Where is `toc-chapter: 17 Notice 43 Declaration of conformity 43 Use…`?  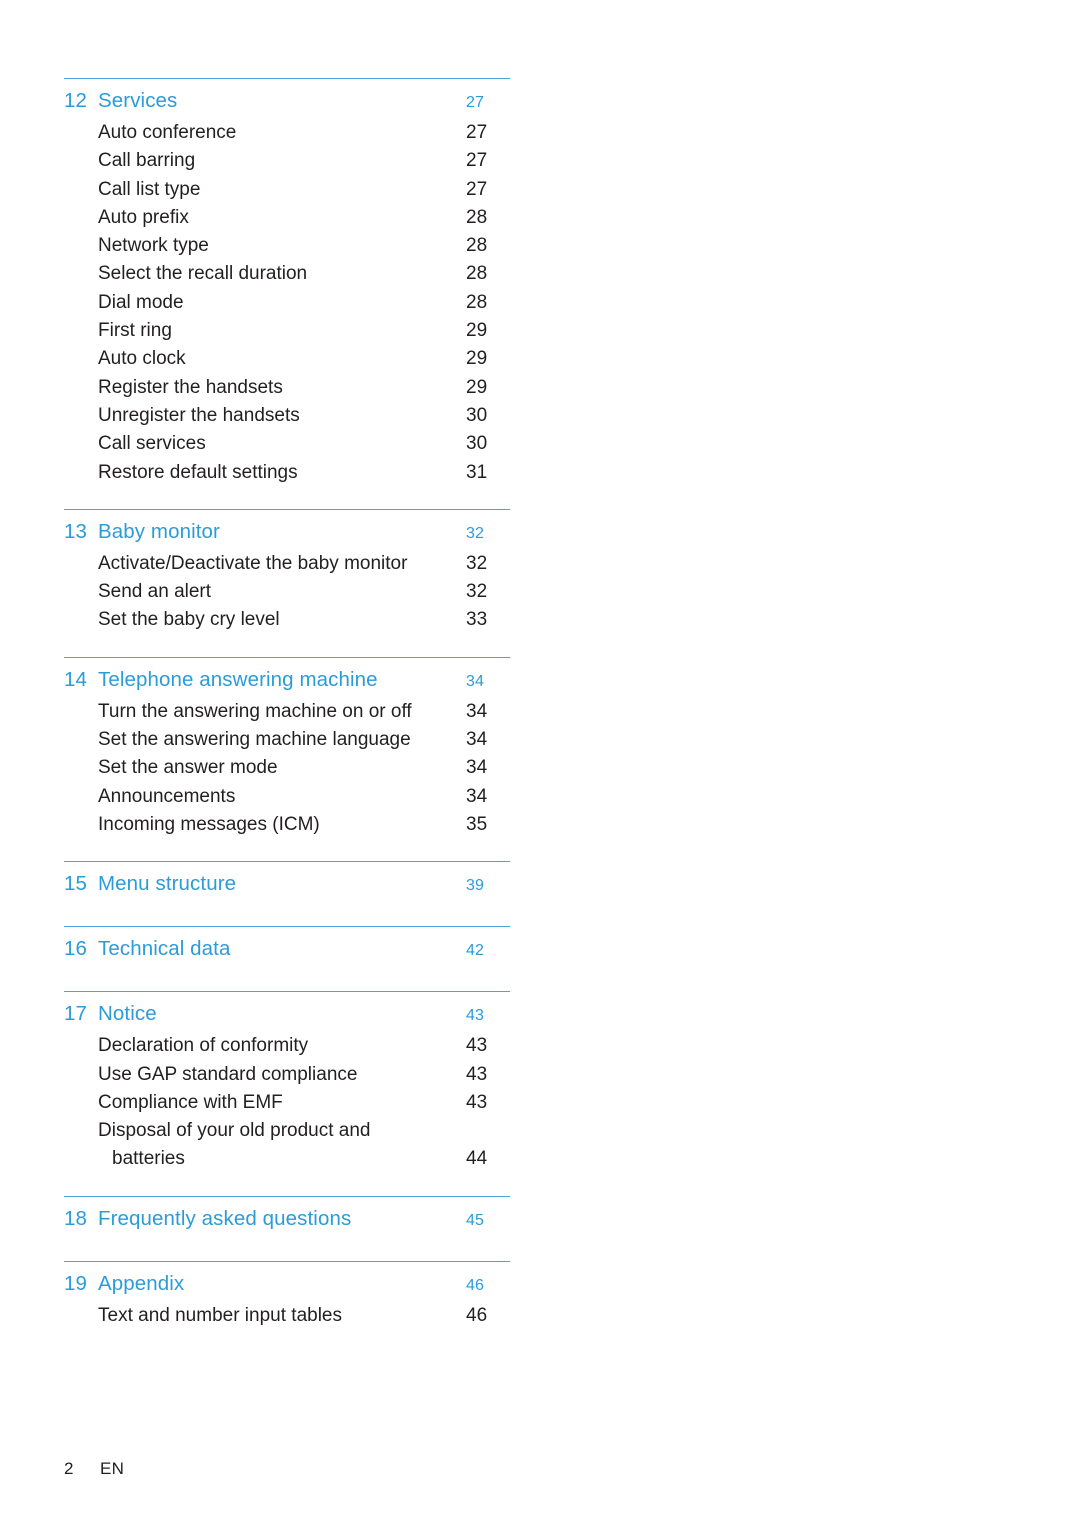
toc-chapter: 17 Notice 43 Declaration of conformity 43 Use… is located at coordinates (287, 1093).